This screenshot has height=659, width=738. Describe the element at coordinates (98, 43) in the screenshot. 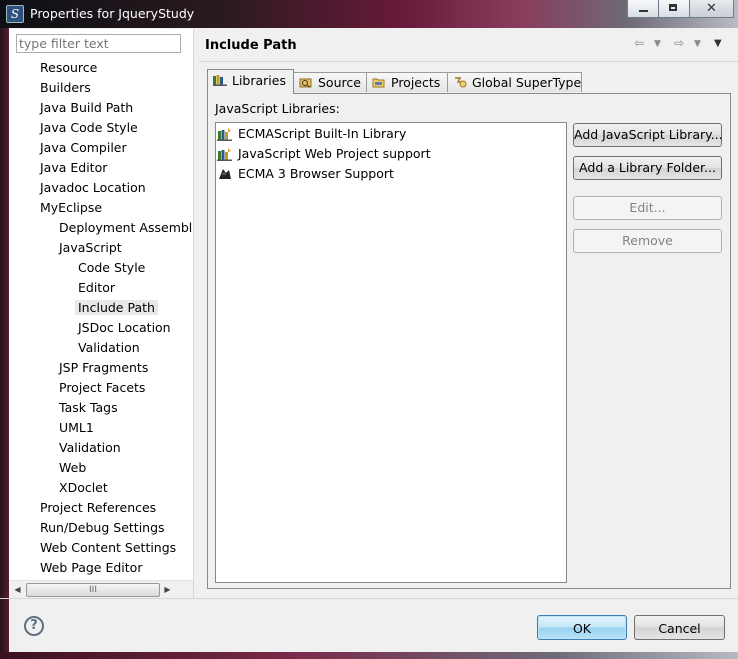

I see `filter-input` at that location.